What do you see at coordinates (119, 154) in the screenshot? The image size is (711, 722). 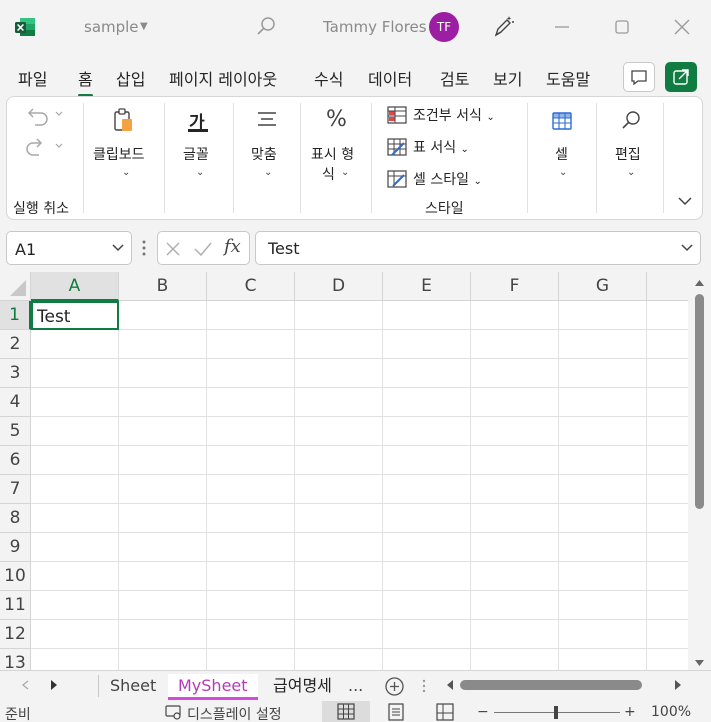 I see `clipboard-button: 클립보드` at bounding box center [119, 154].